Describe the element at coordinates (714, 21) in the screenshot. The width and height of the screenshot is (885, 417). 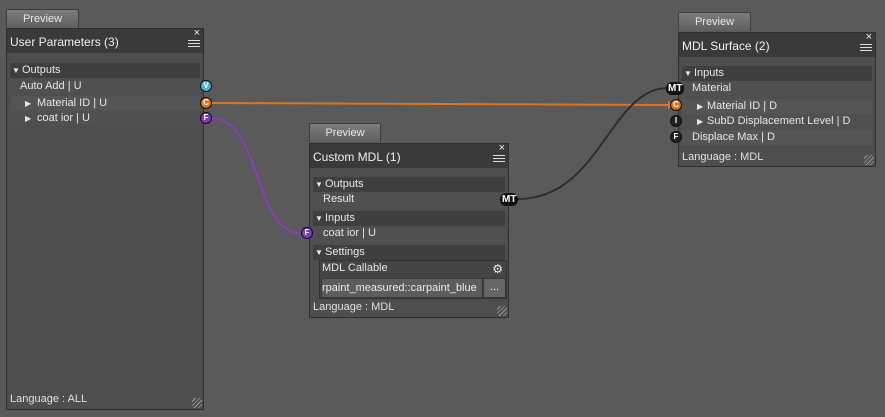
I see `preview-tab-mdl-surface: Preview` at that location.